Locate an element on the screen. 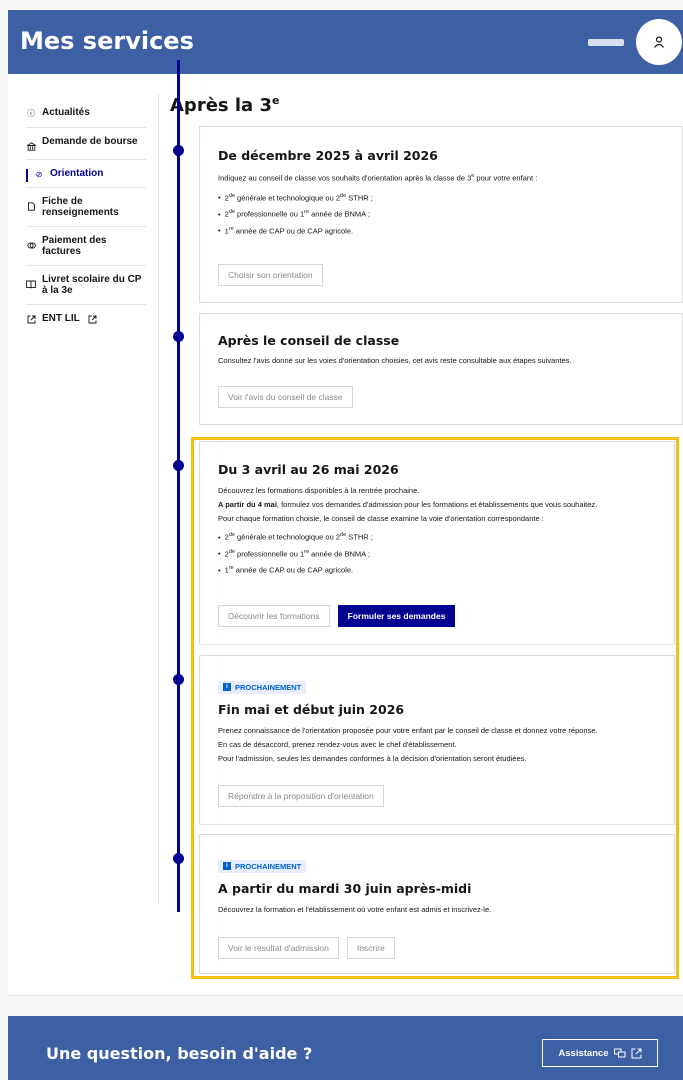 The width and height of the screenshot is (683, 1080). app-title: Mes services is located at coordinates (107, 41).